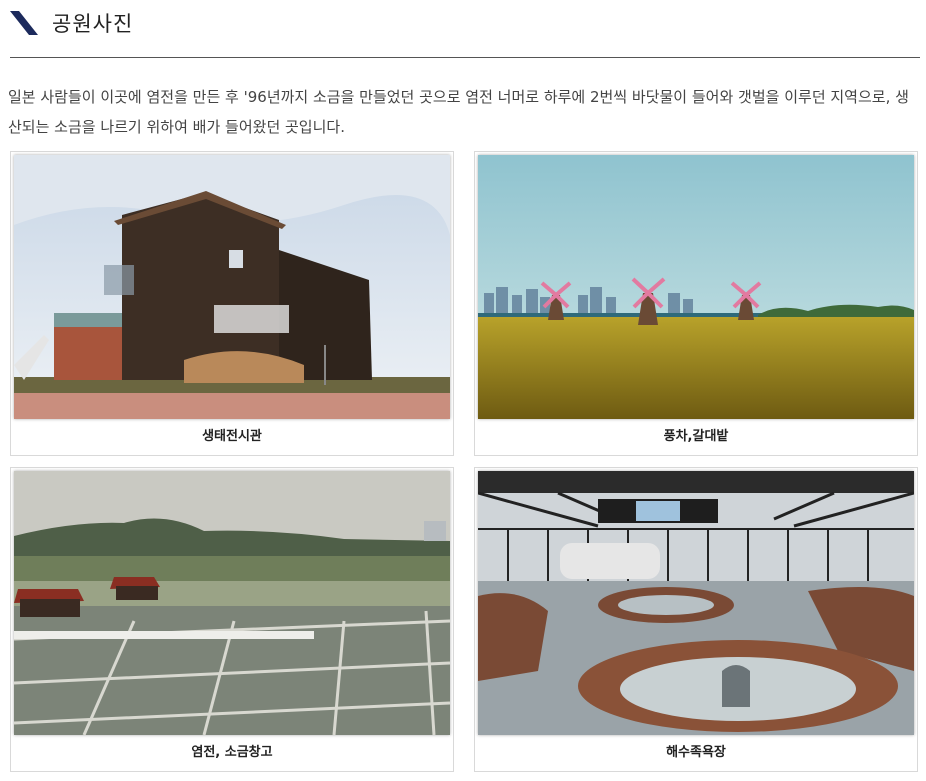 The width and height of the screenshot is (926, 781). Describe the element at coordinates (93, 24) in the screenshot. I see `page-title: 공원사진` at that location.